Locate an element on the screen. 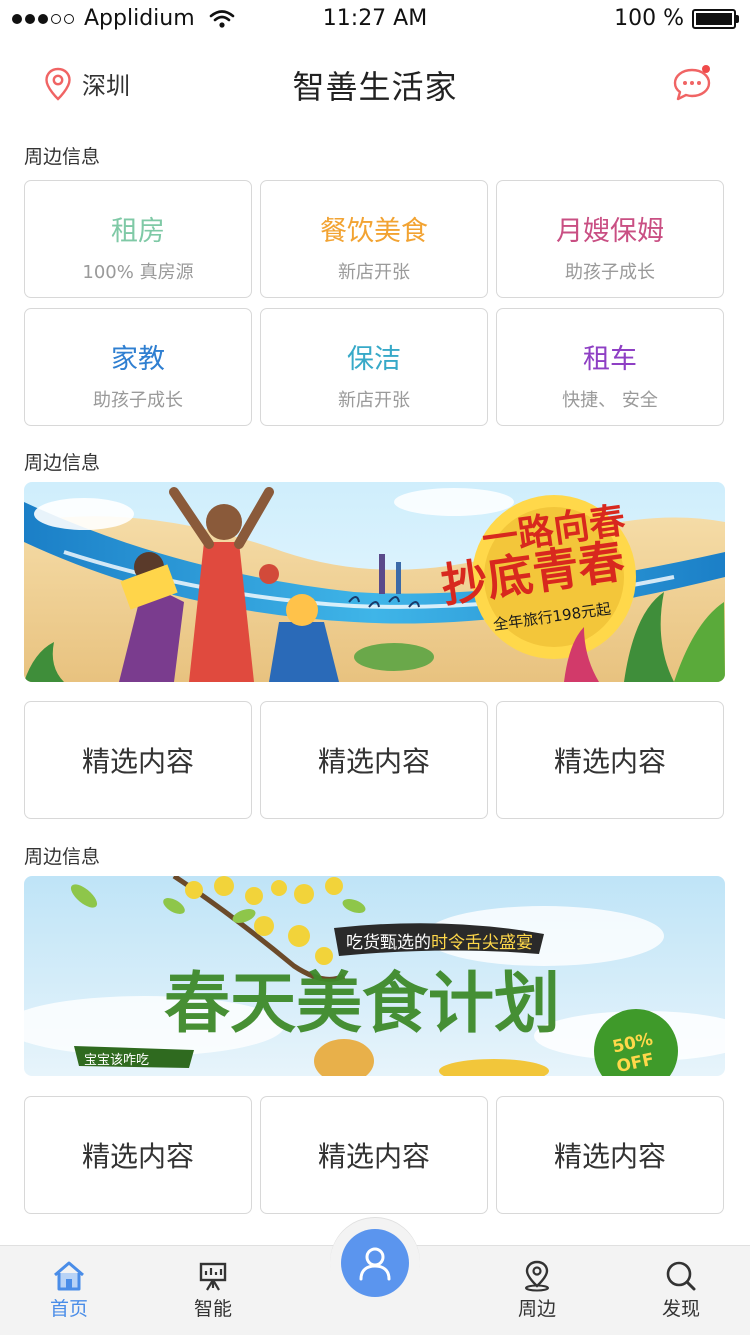 This screenshot has height=1335, width=750. service-card-car-rental: 租车 快捷、 安全 is located at coordinates (610, 367).